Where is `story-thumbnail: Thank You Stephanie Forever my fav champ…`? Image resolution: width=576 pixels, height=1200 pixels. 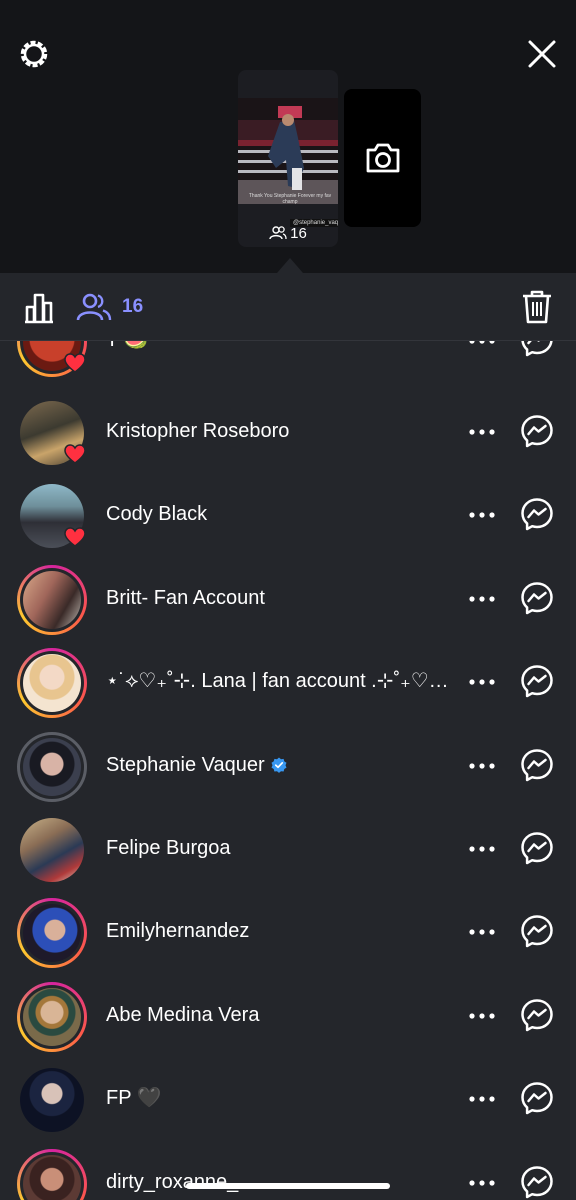
story-thumbnail: Thank You Stephanie Forever my fav champ… is located at coordinates (288, 158).